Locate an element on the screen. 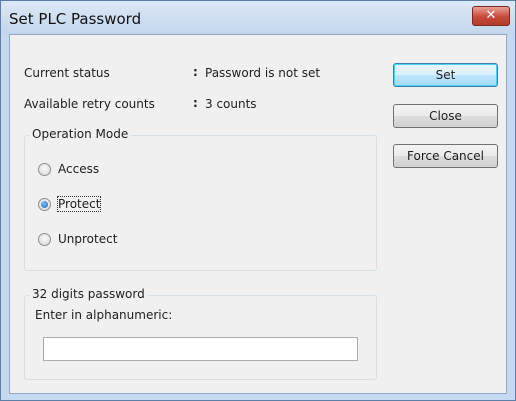 This screenshot has width=516, height=401. operation-mode-title: Operation Mode is located at coordinates (80, 134).